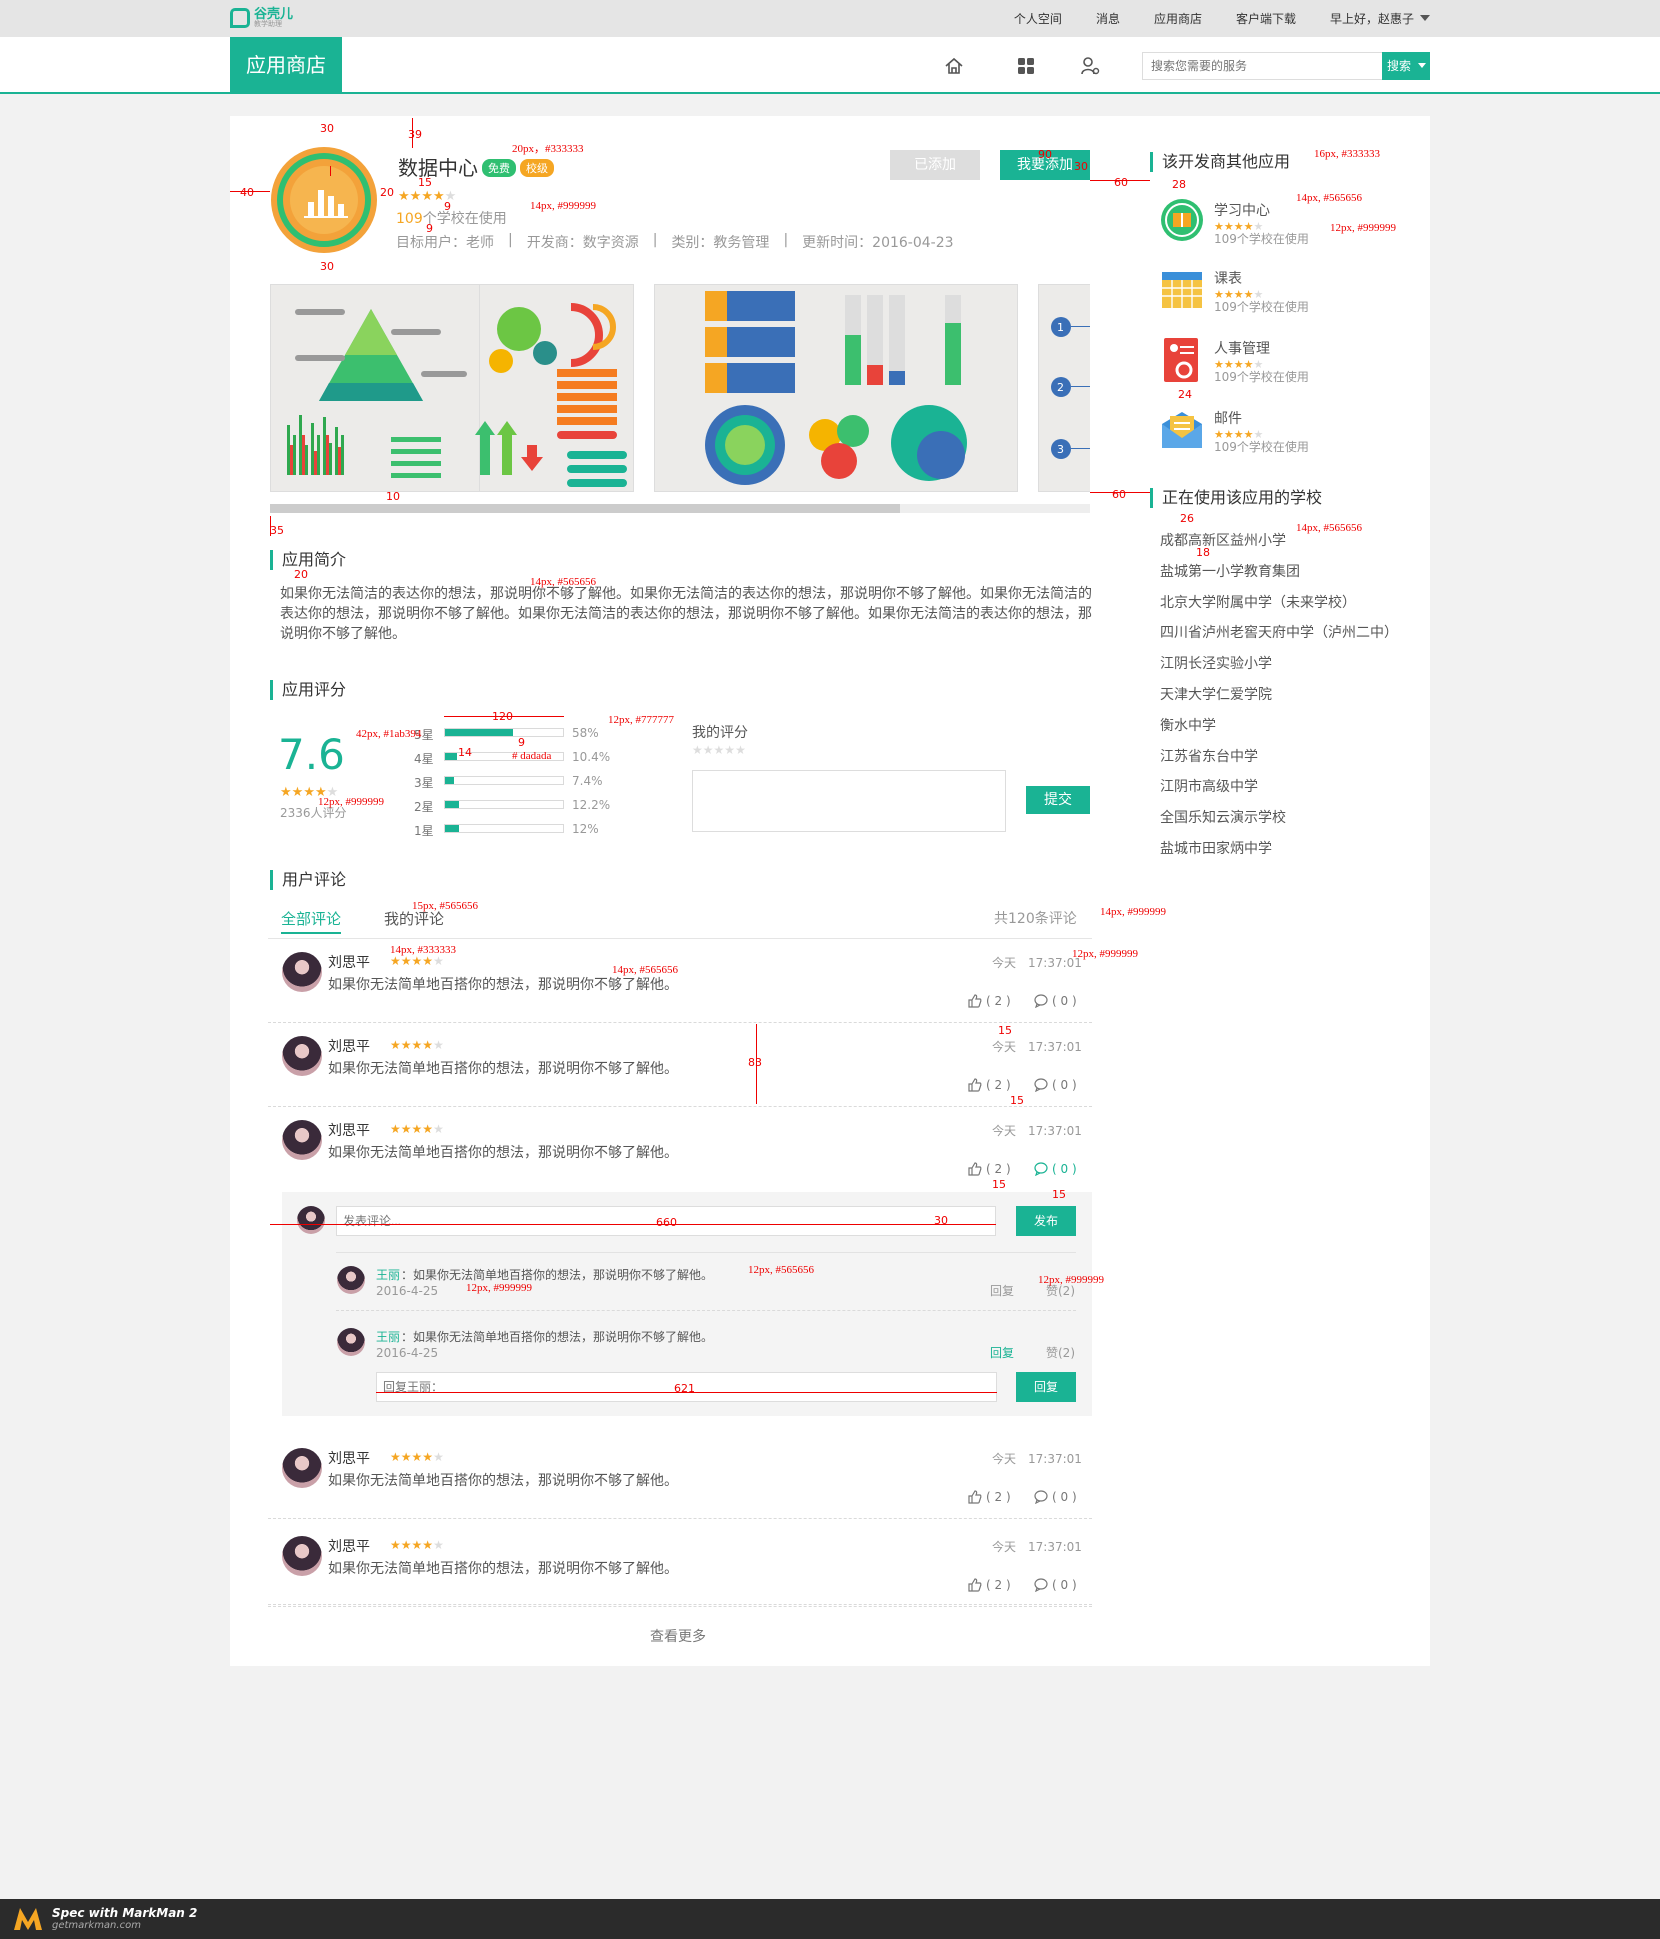 This screenshot has width=1660, height=1939. I want to click on school-item: 天津大学仁爱学院, so click(1216, 694).